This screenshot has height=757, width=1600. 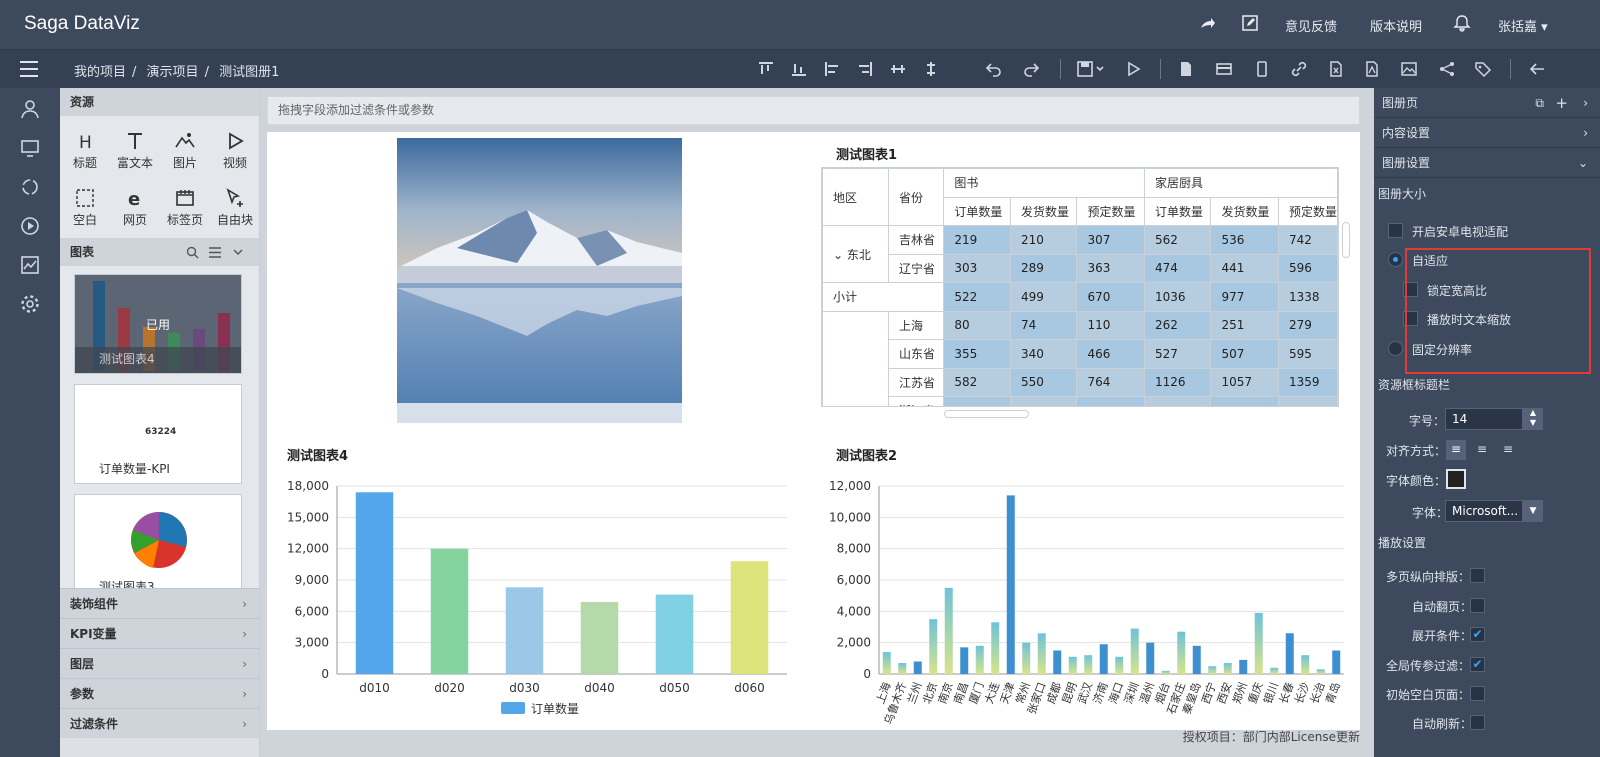 What do you see at coordinates (1477, 605) in the screenshot?
I see `auto-flip-checkbox` at bounding box center [1477, 605].